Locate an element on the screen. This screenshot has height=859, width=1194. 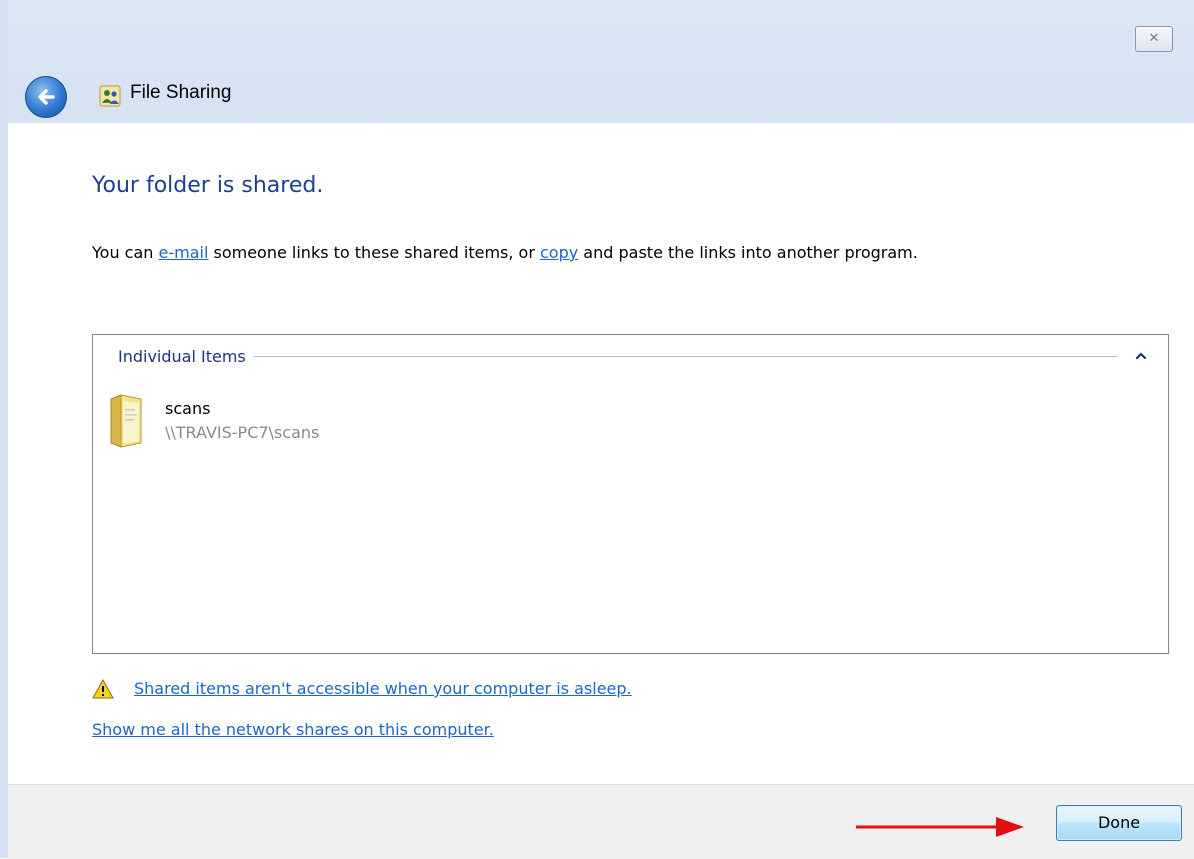
desc-prefix: You can is located at coordinates (125, 252).